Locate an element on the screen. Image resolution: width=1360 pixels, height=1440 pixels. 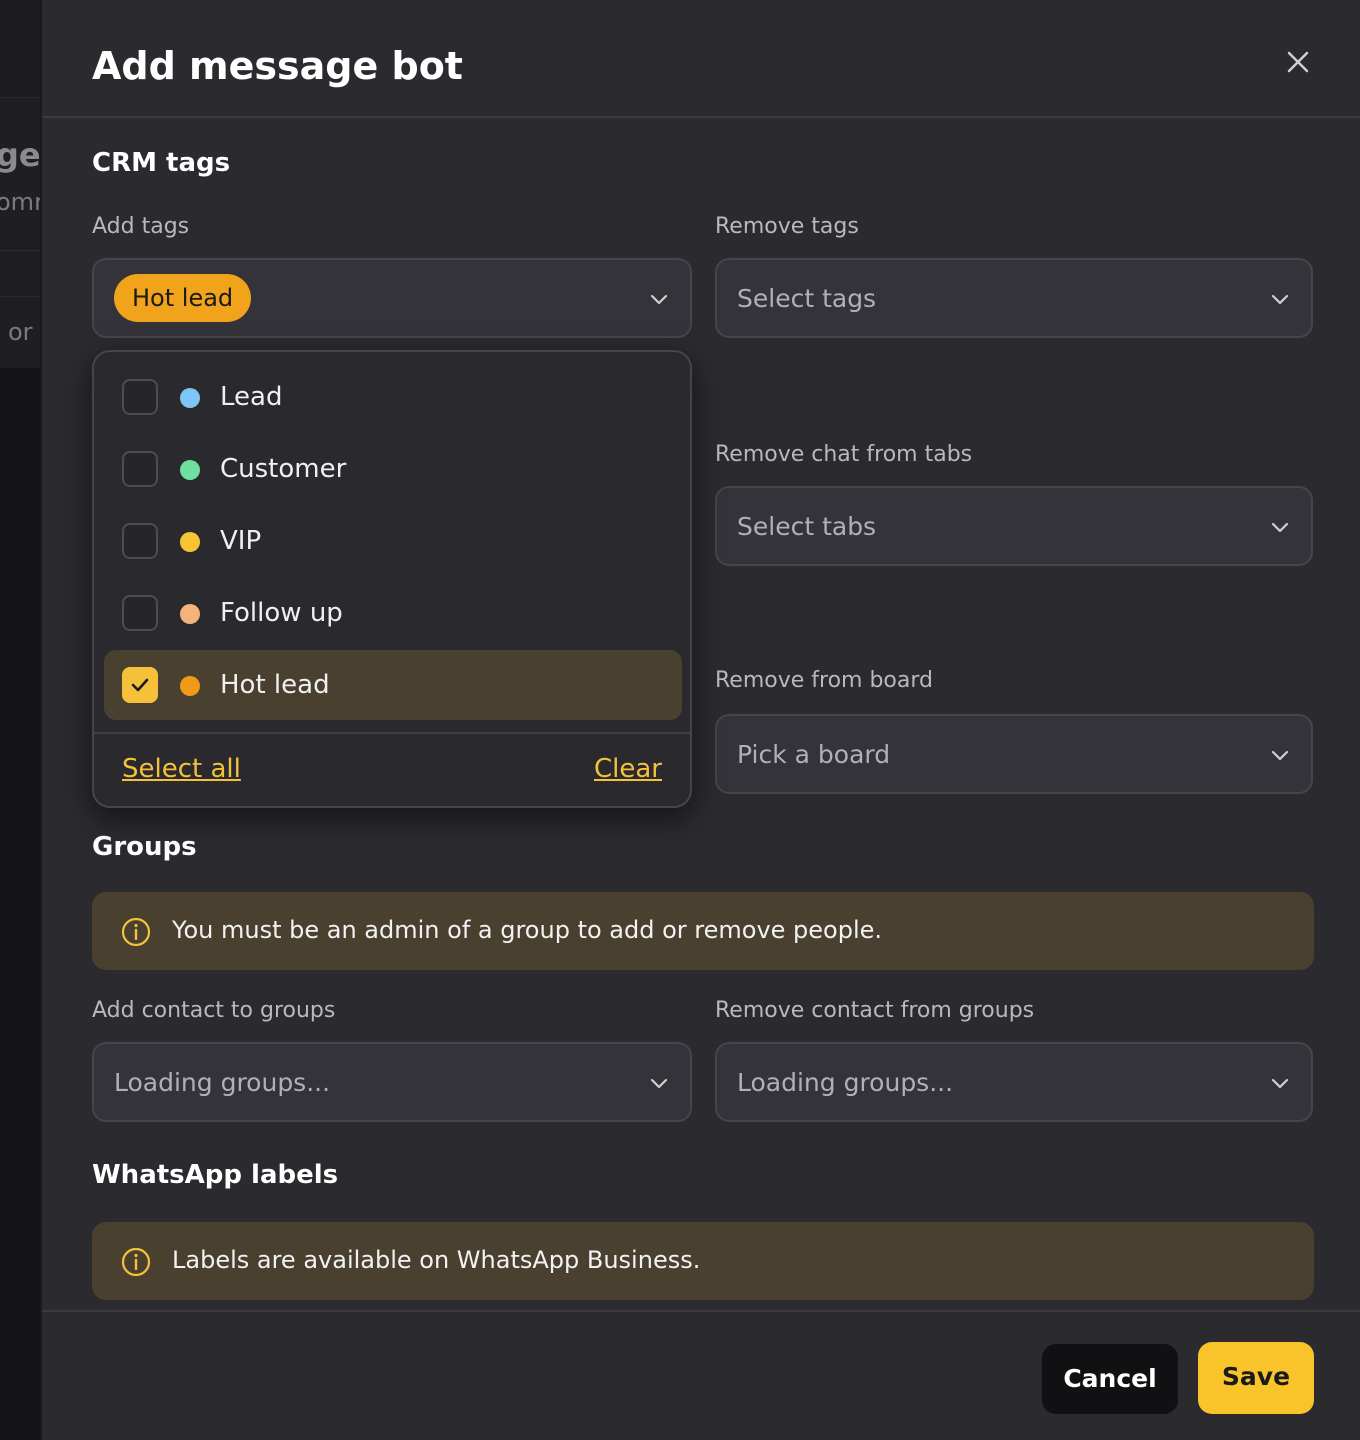
checkmark-icon is located at coordinates (140, 685).